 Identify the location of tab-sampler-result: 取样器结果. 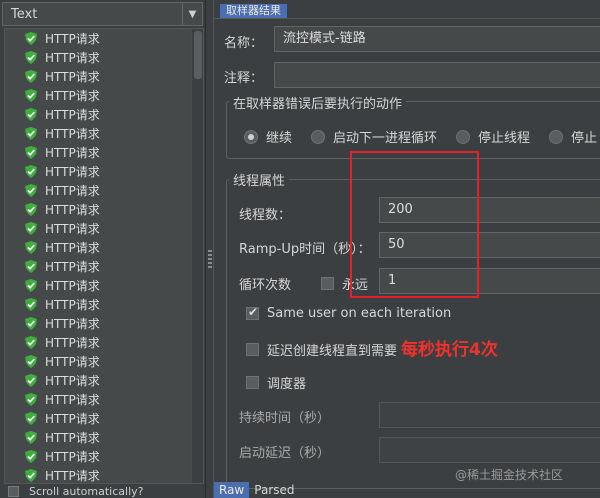
(253, 11).